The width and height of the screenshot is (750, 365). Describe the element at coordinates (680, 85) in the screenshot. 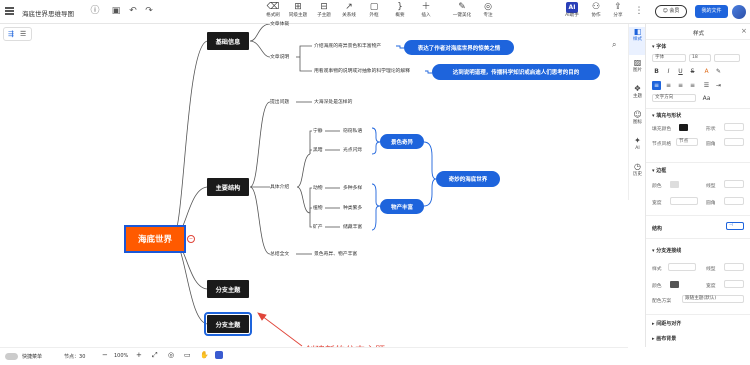

I see `align-right-button: ≡` at that location.